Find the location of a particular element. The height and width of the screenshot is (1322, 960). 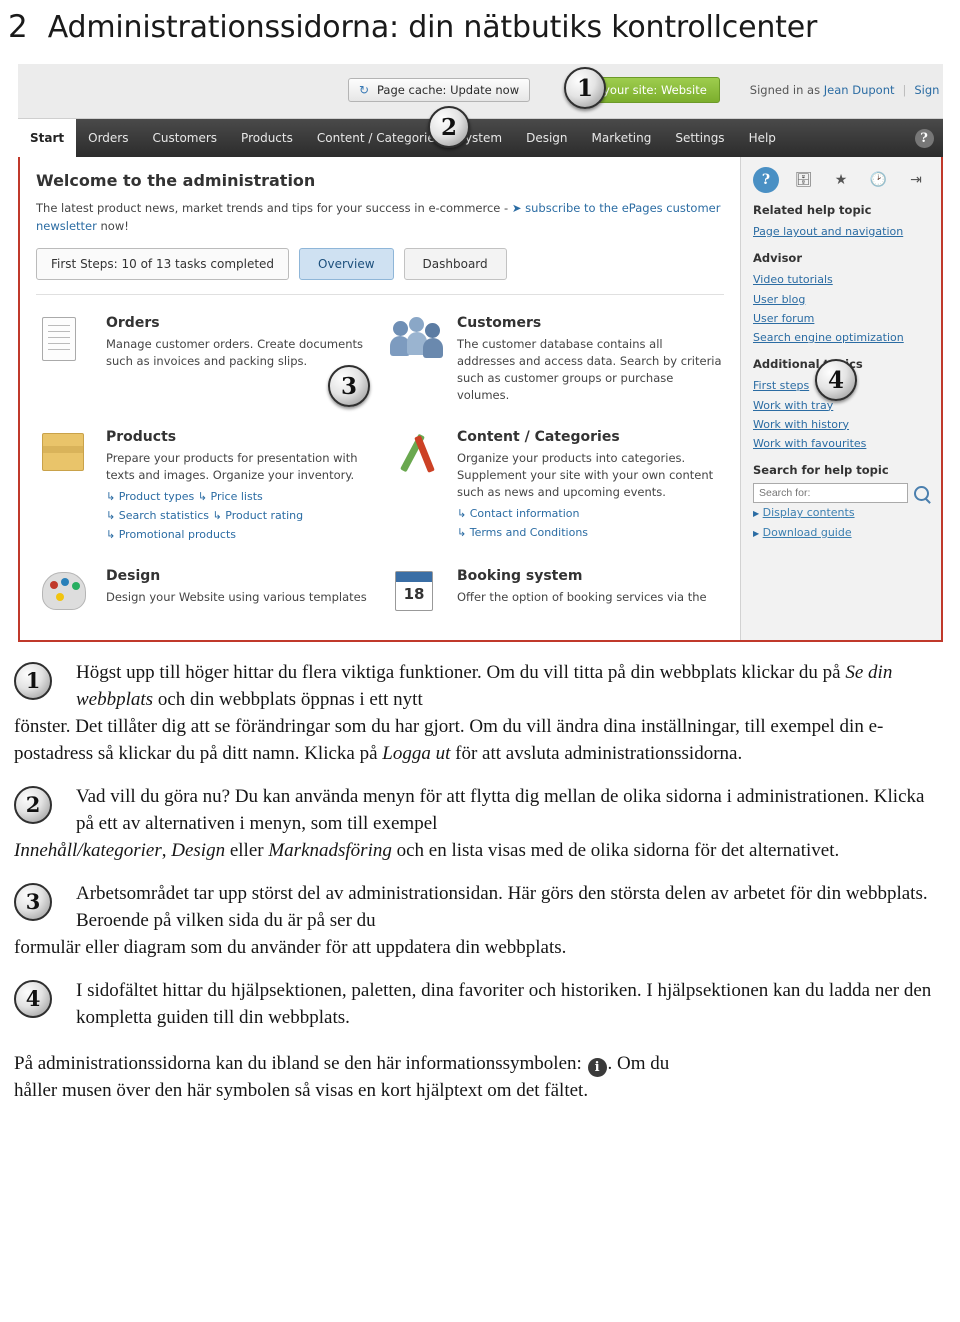

link-page-layout-navigation: Page layout and navigation is located at coordinates (841, 231).